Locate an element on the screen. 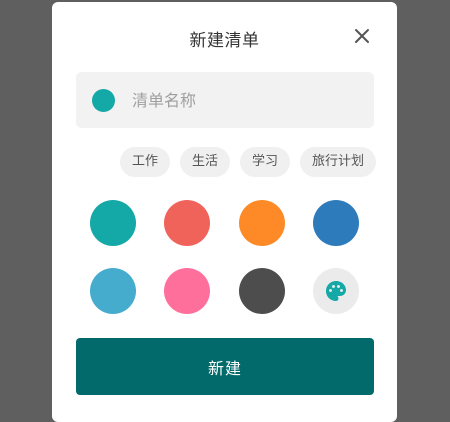  list-name-field is located at coordinates (225, 100).